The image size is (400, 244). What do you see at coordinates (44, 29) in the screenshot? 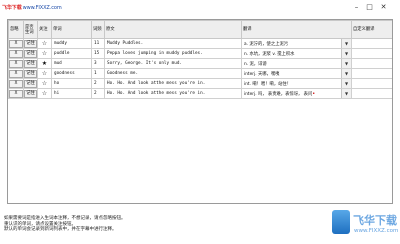
I see `col-star-header: 关注` at bounding box center [44, 29].